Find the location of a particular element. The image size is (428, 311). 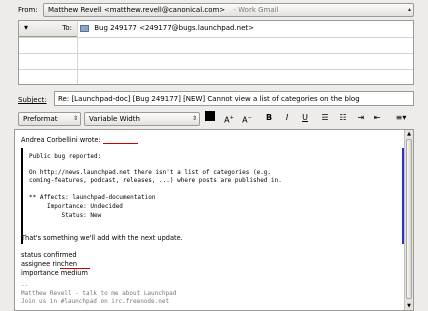

shrink-font-button: A− is located at coordinates (247, 118).